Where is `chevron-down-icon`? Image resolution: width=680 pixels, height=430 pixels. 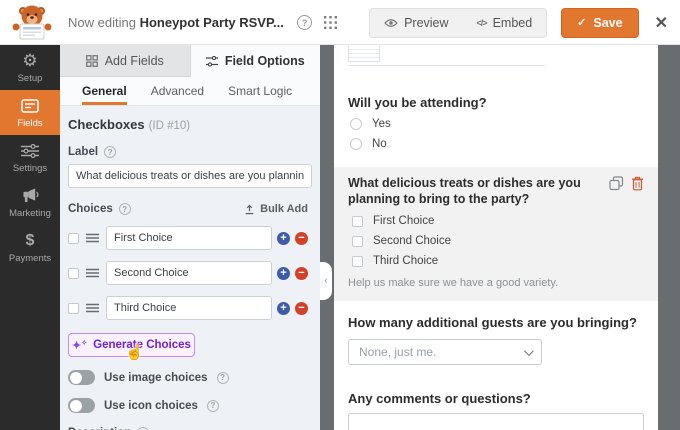
chevron-down-icon is located at coordinates (528, 350).